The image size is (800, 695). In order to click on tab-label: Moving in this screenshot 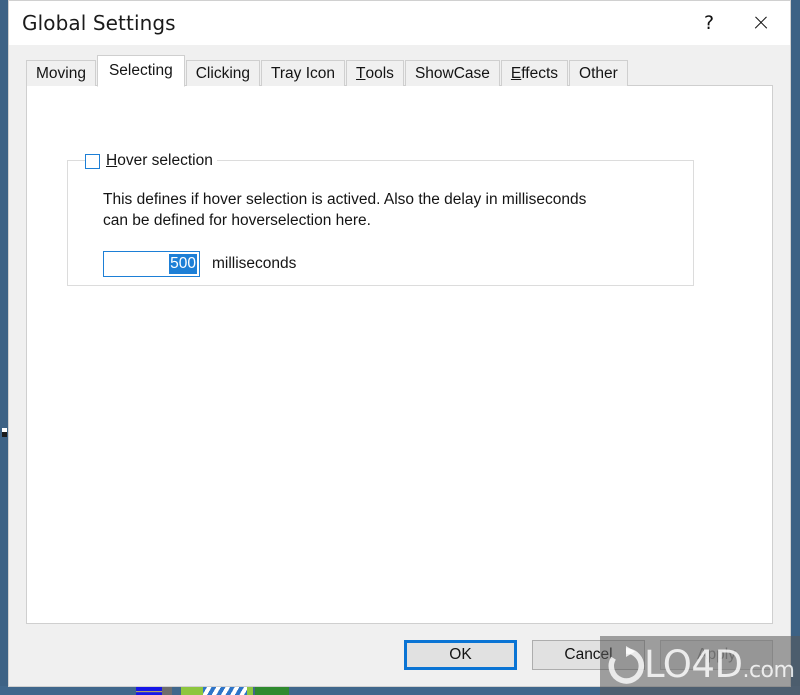, I will do `click(61, 73)`.